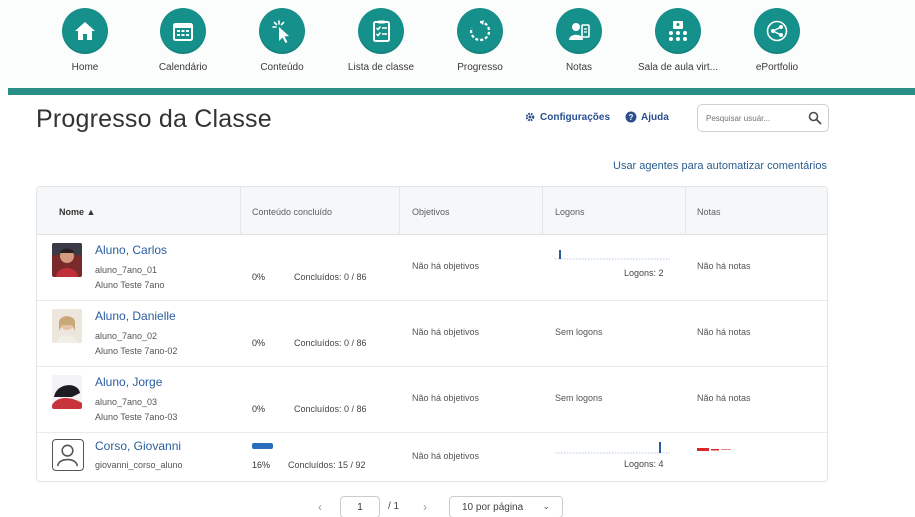  Describe the element at coordinates (136, 351) in the screenshot. I see `student-orgname: Aluno Teste 7ano-02` at that location.